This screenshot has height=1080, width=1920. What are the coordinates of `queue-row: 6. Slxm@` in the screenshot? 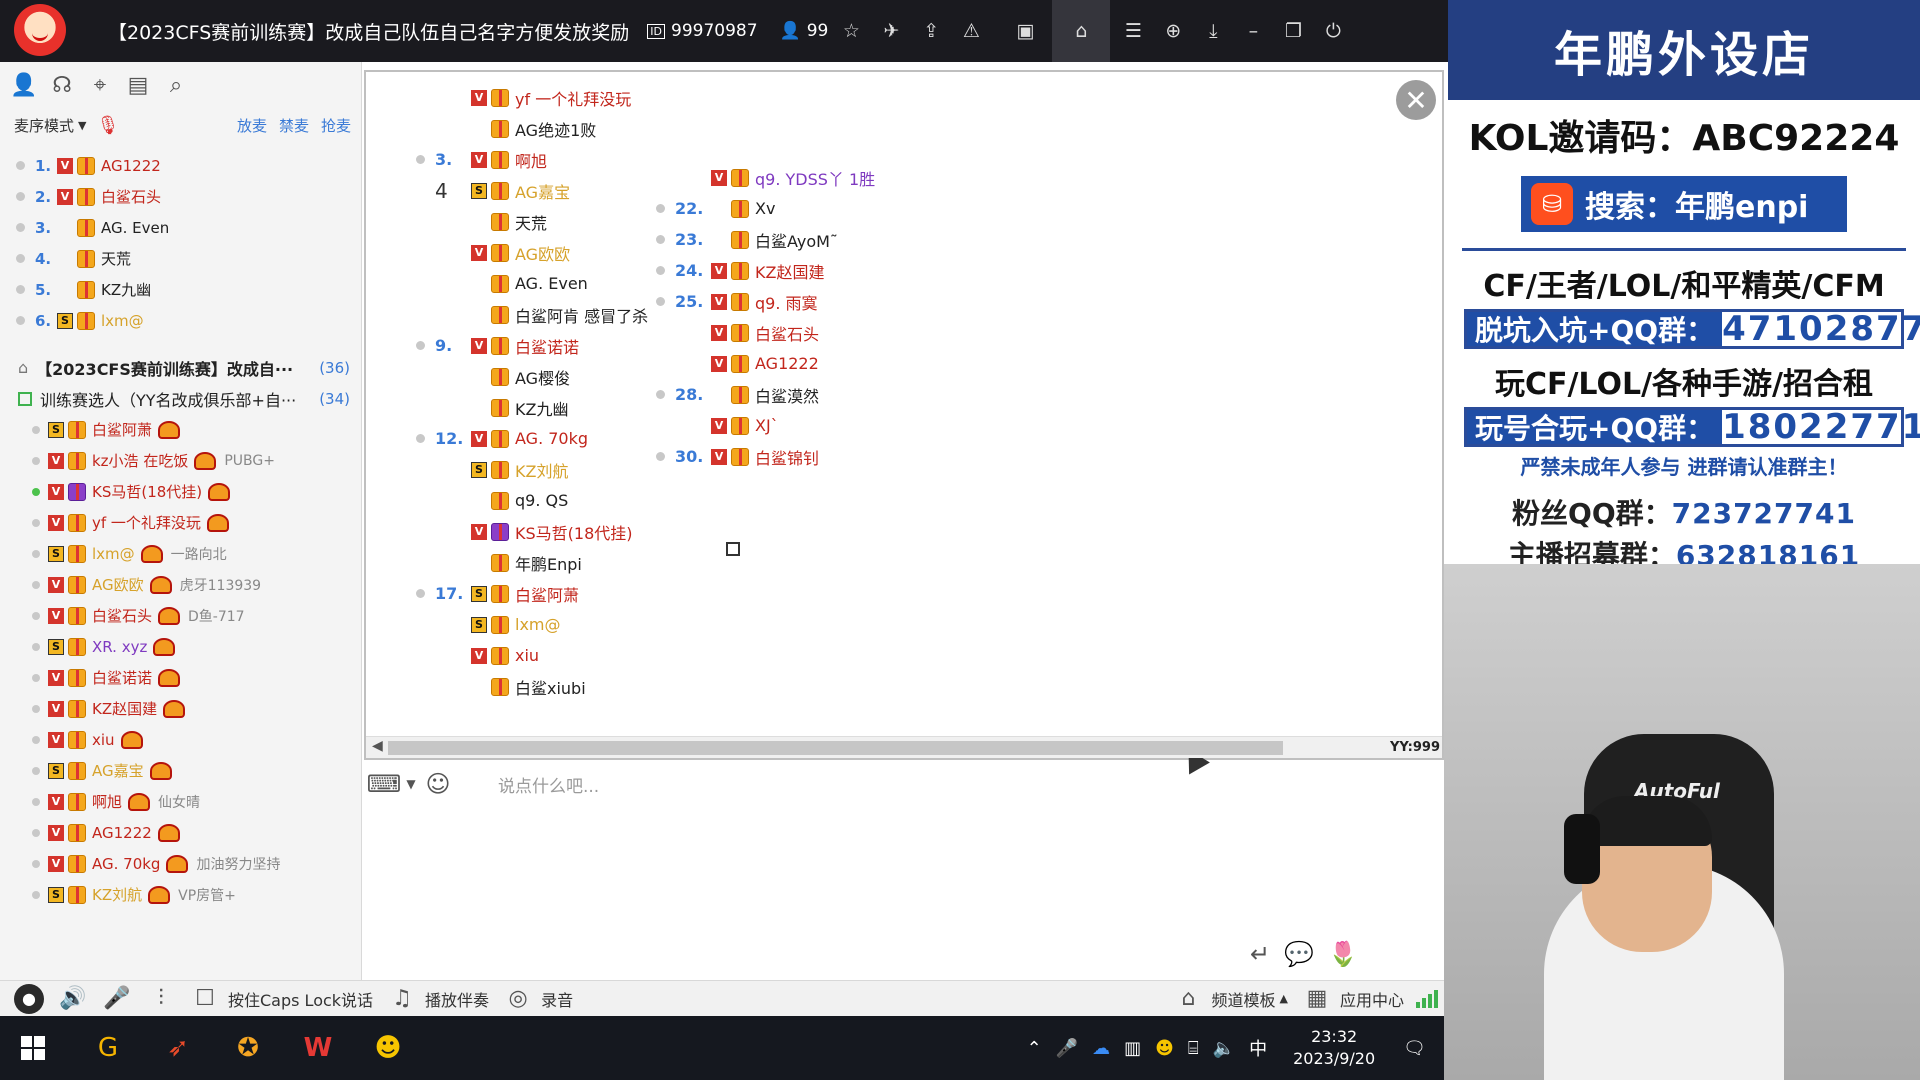 It's located at (180, 320).